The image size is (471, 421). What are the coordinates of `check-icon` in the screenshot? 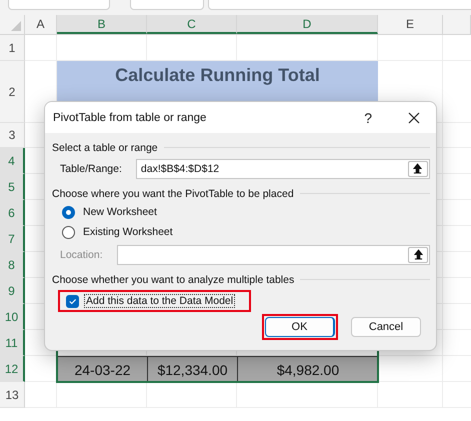 It's located at (72, 301).